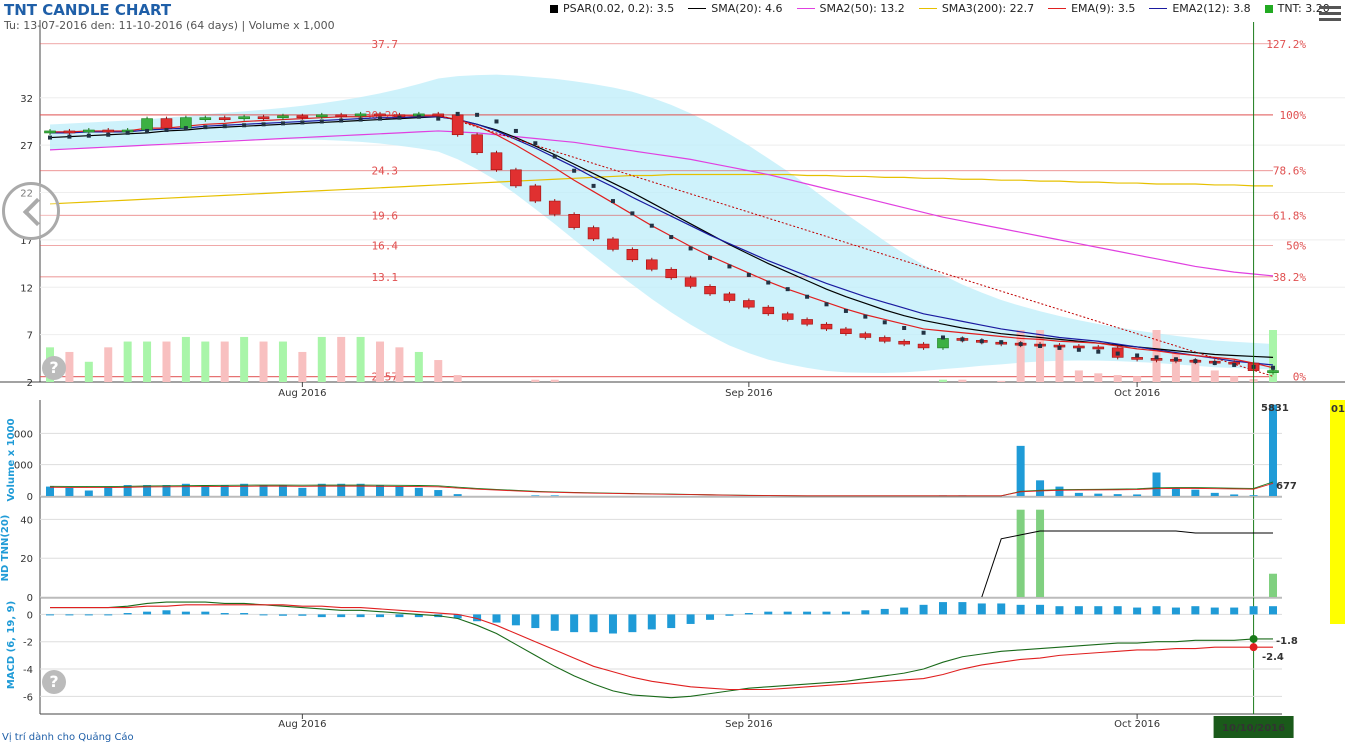  What do you see at coordinates (385, 277) in the screenshot?
I see `fib-level-label: 13.1` at bounding box center [385, 277].